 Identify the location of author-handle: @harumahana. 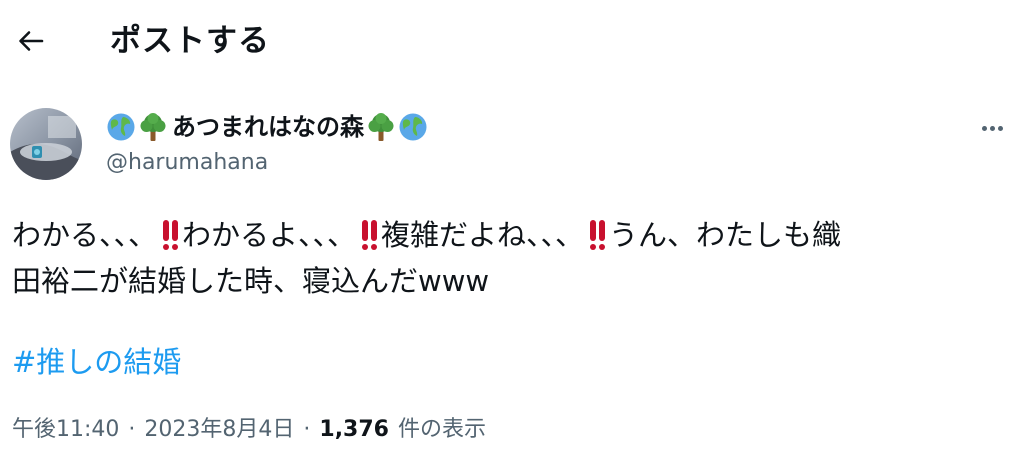
(187, 163).